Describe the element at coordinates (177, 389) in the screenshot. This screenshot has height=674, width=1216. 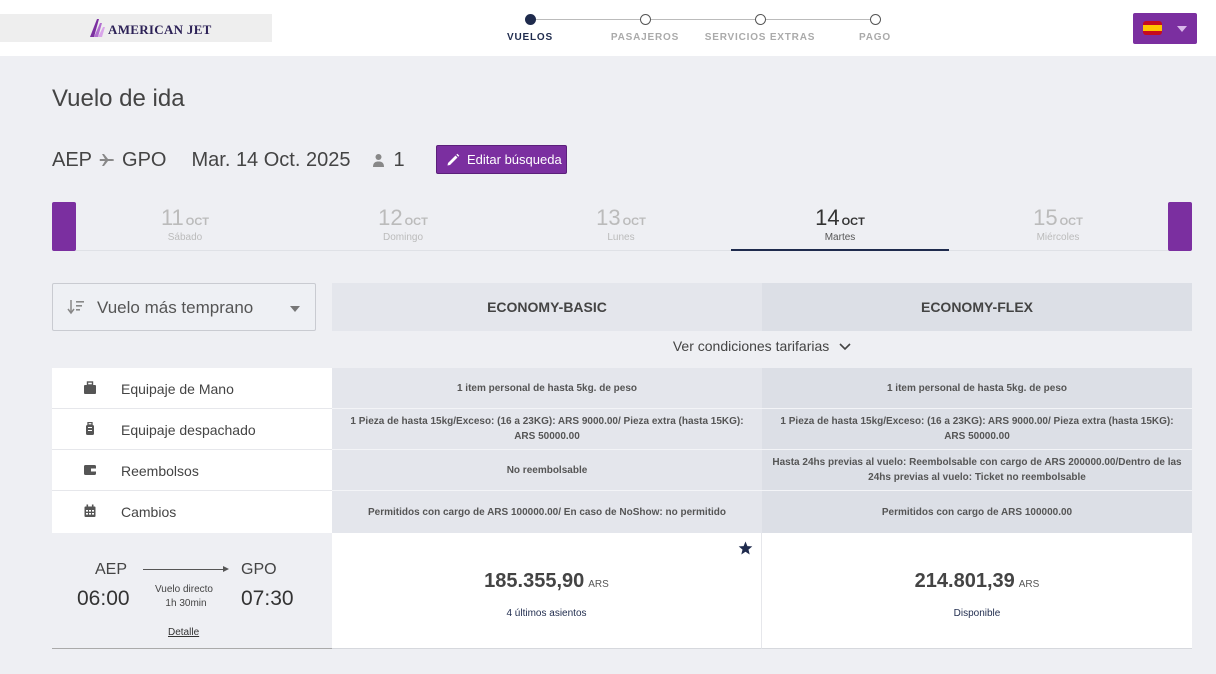
I see `feature-label: Equipaje de Mano` at that location.